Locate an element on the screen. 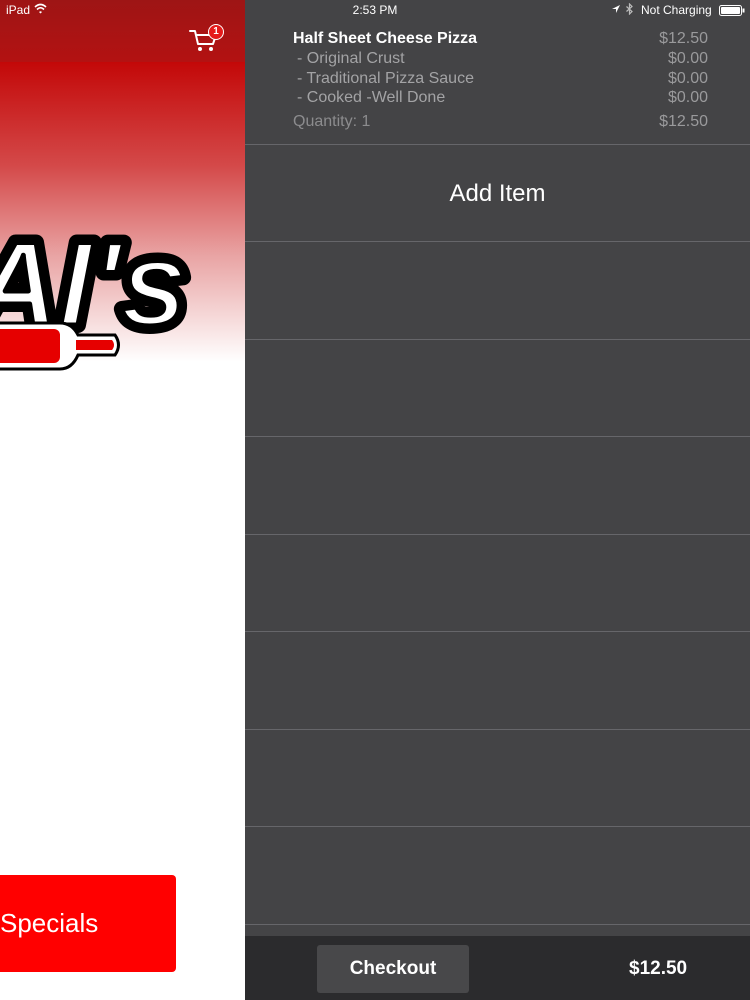 This screenshot has height=1000, width=750. battery-icon is located at coordinates (732, 10).